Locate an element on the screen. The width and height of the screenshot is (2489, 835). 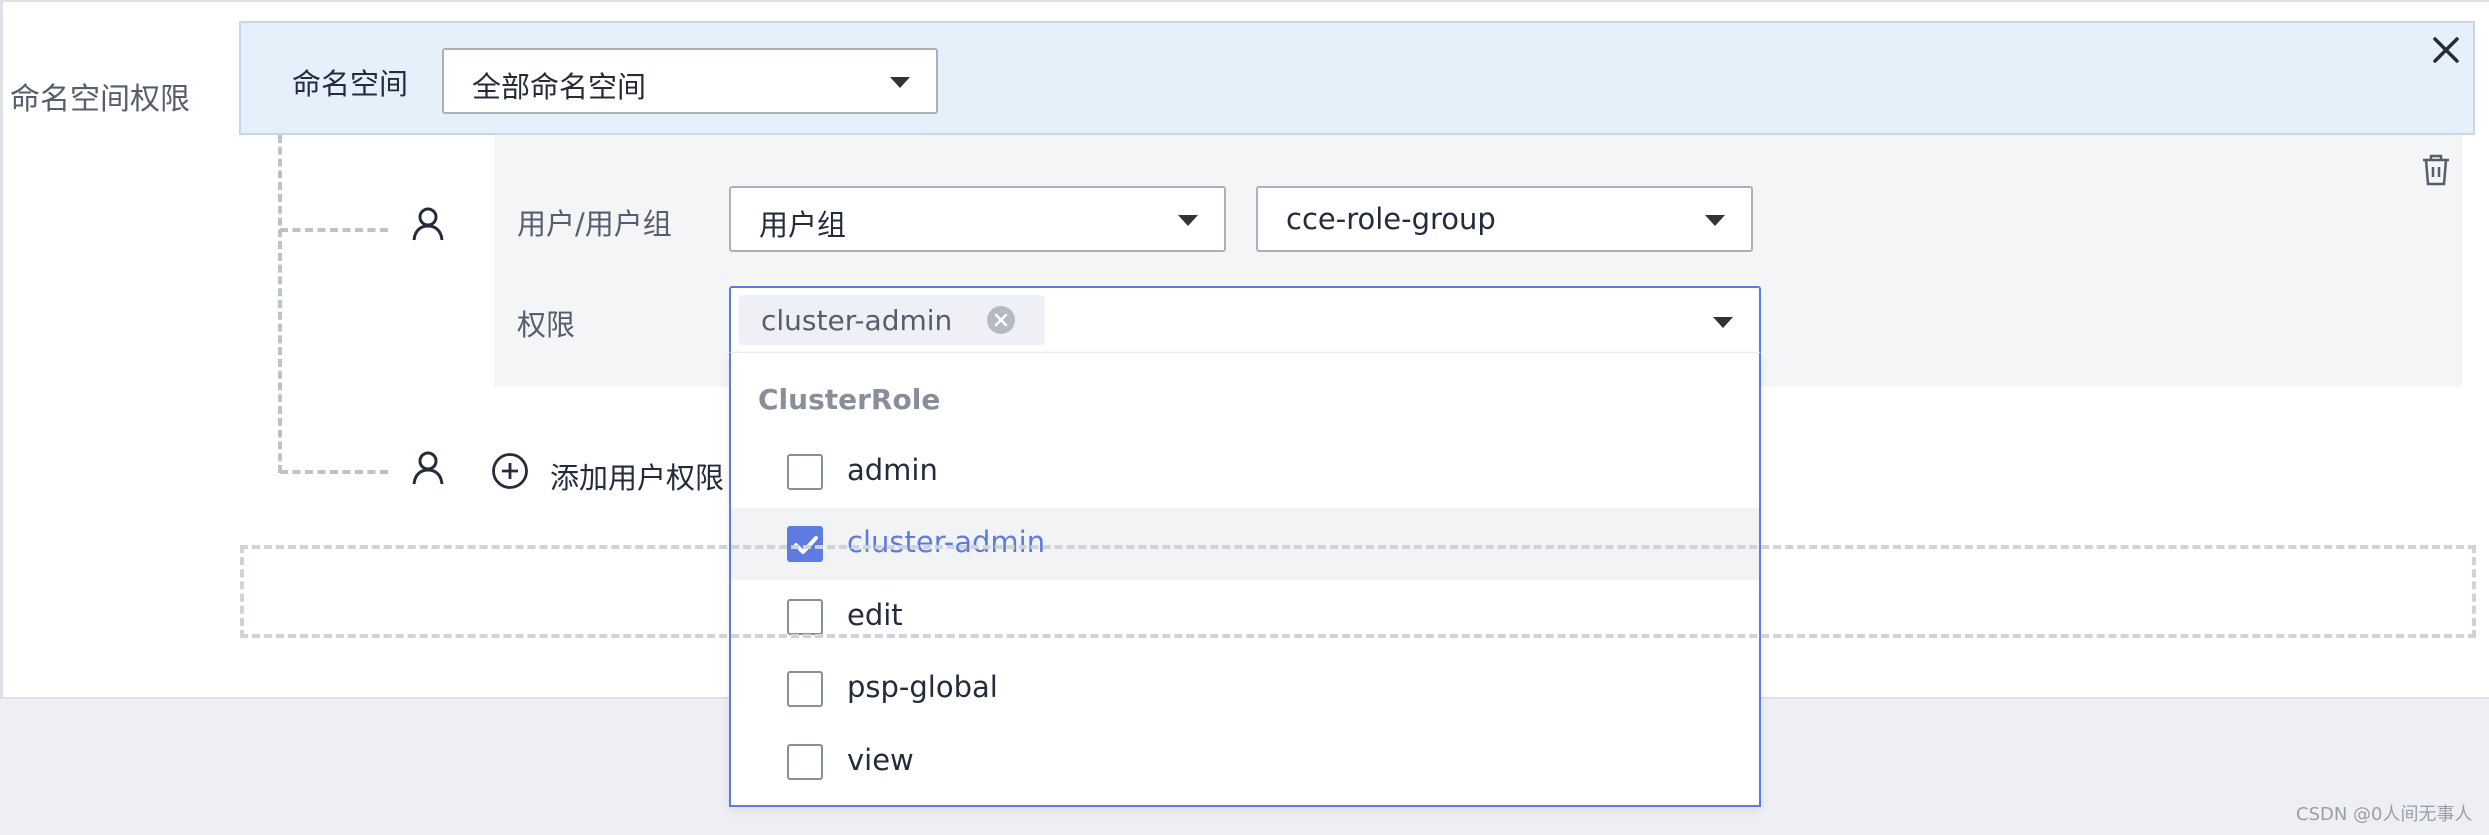
close-icon is located at coordinates (2446, 50).